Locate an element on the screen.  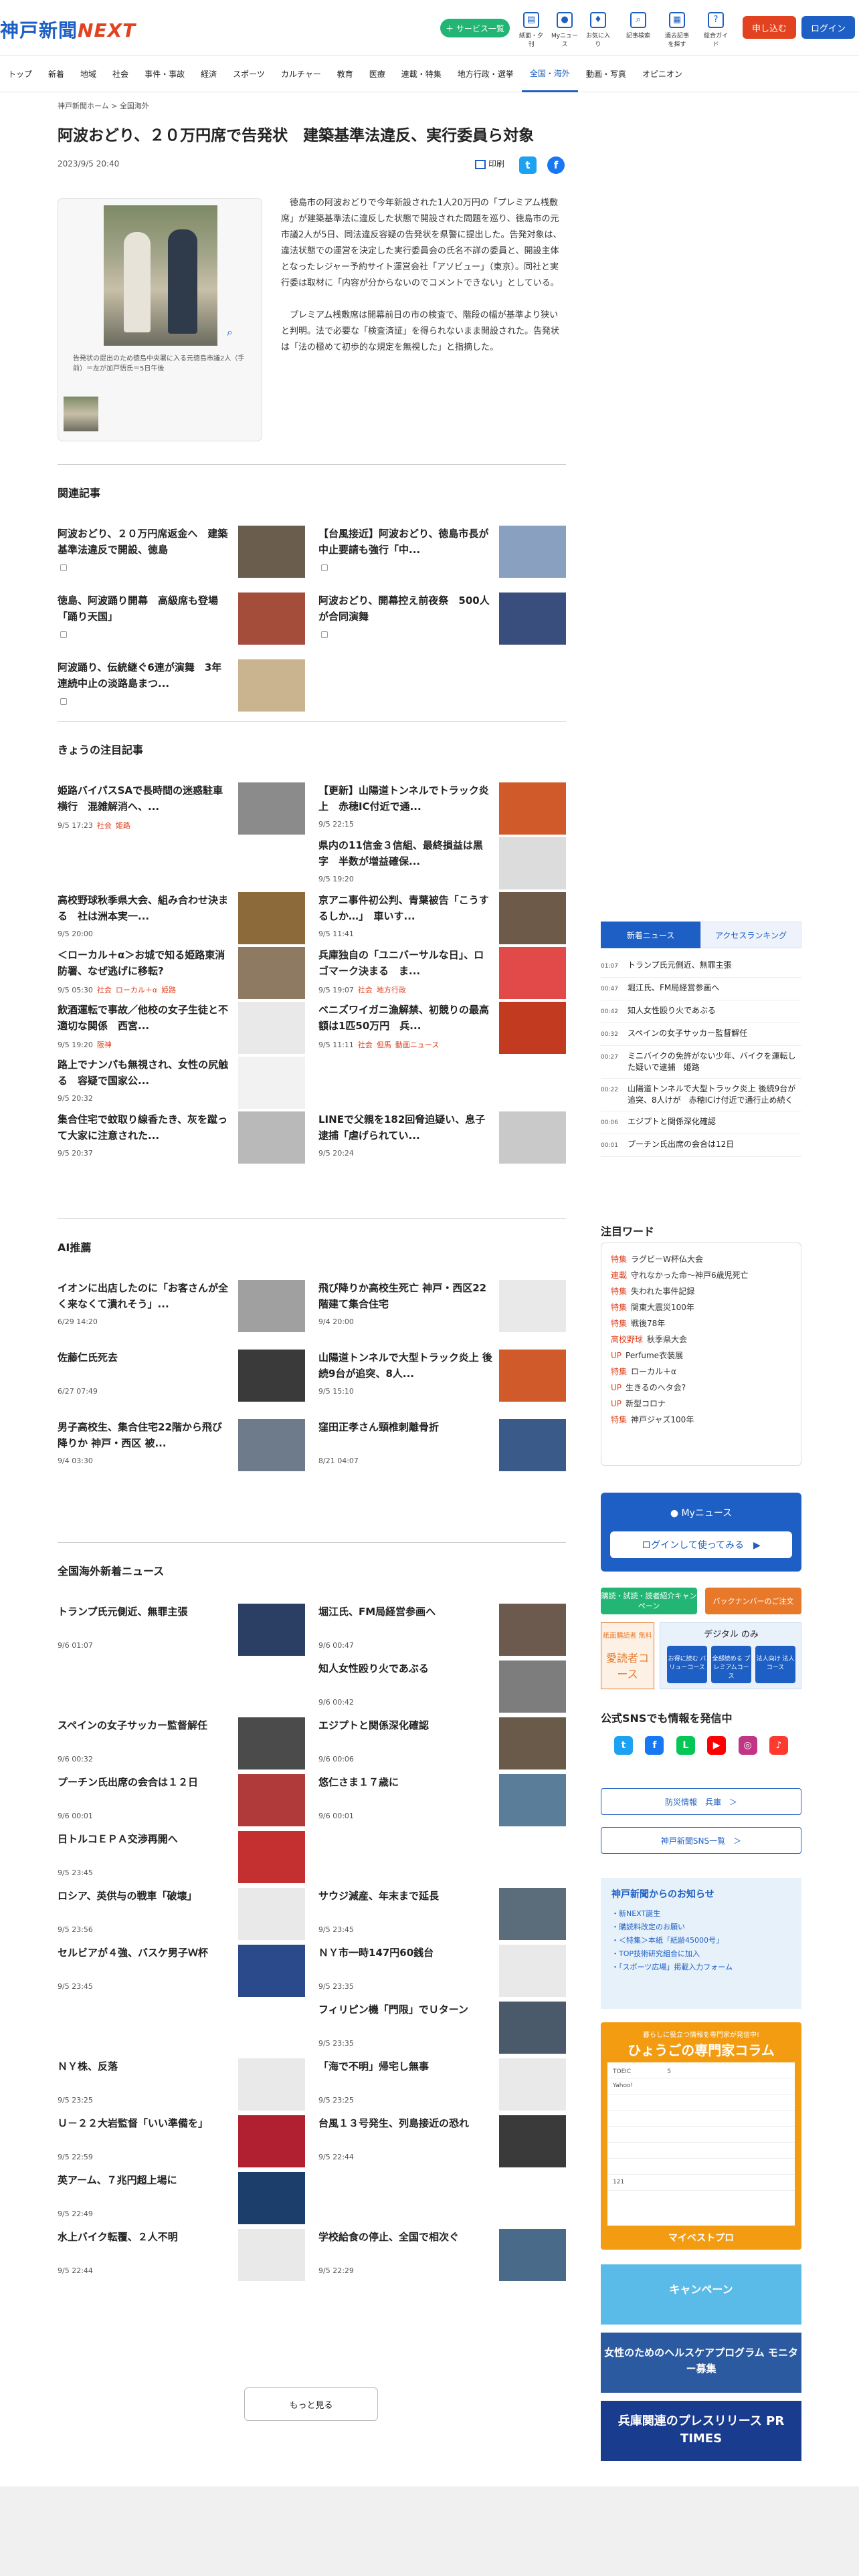
campaign-banner: キャンペーン is located at coordinates (701, 2294).